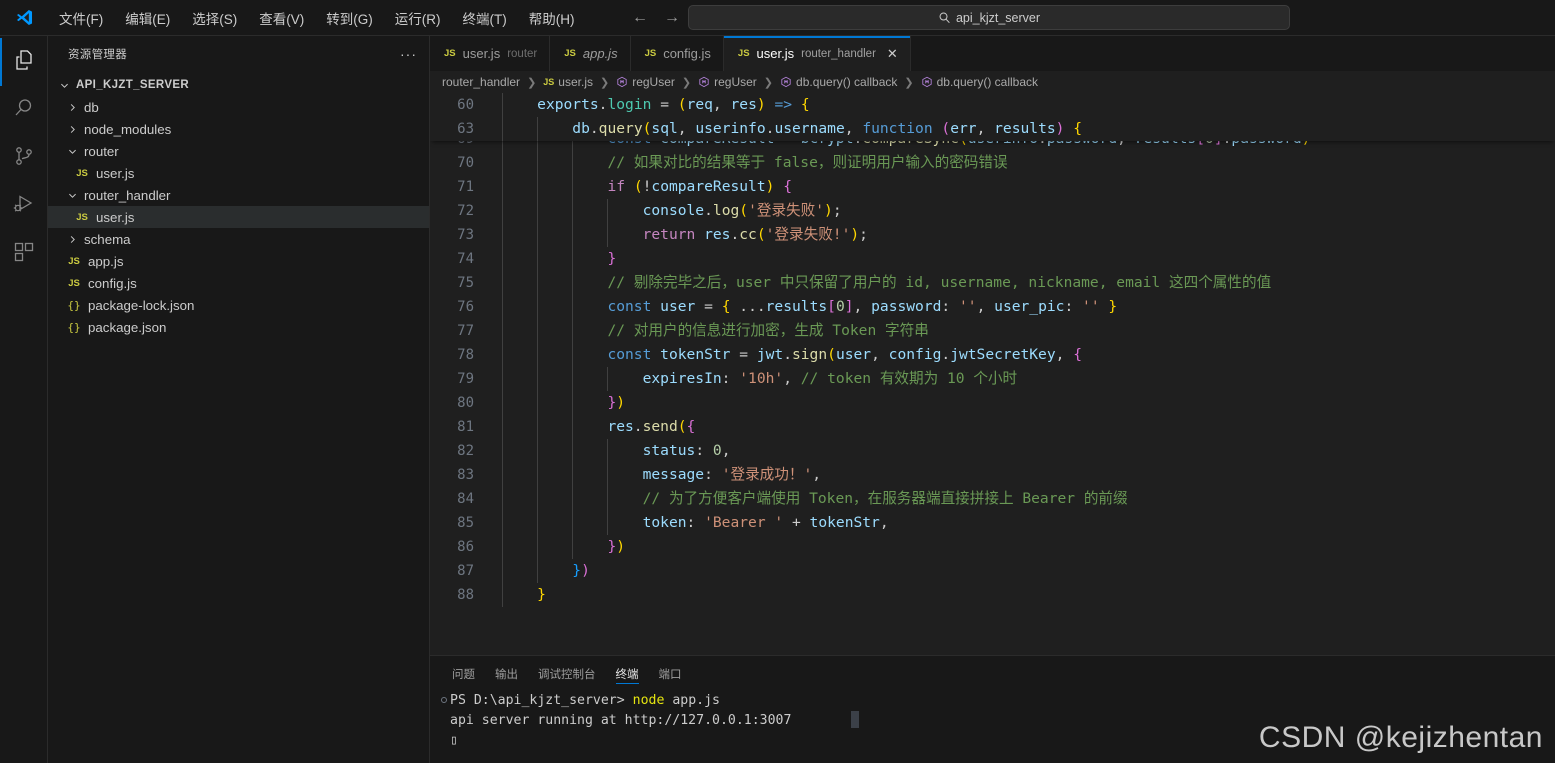  I want to click on tree-item-schema: schema, so click(238, 239).